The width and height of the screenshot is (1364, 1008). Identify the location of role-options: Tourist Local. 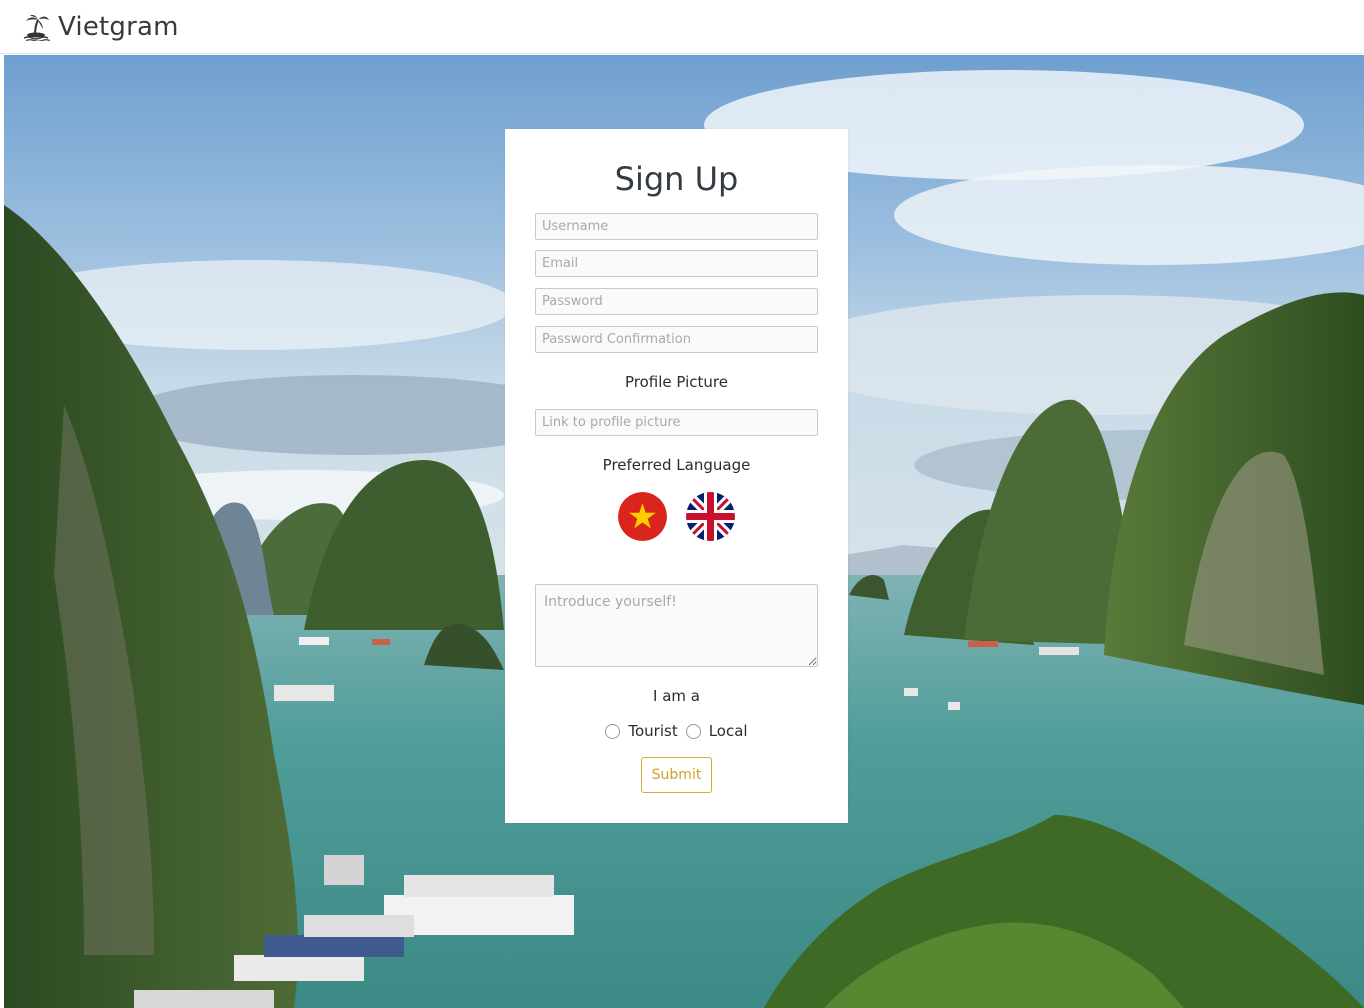
(676, 731).